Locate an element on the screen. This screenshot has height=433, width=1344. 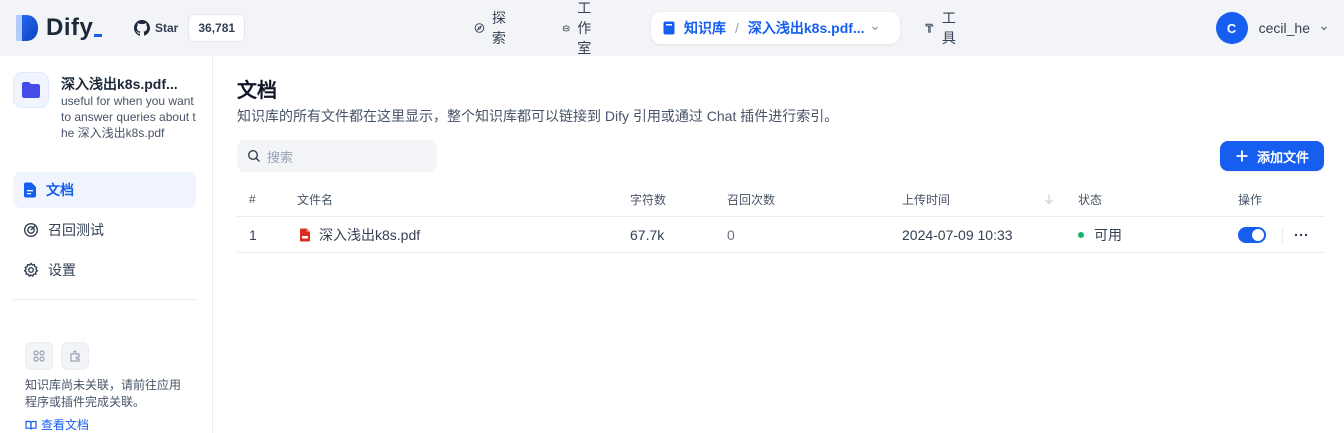
sidebar-item-label: 设置 is located at coordinates (62, 270).